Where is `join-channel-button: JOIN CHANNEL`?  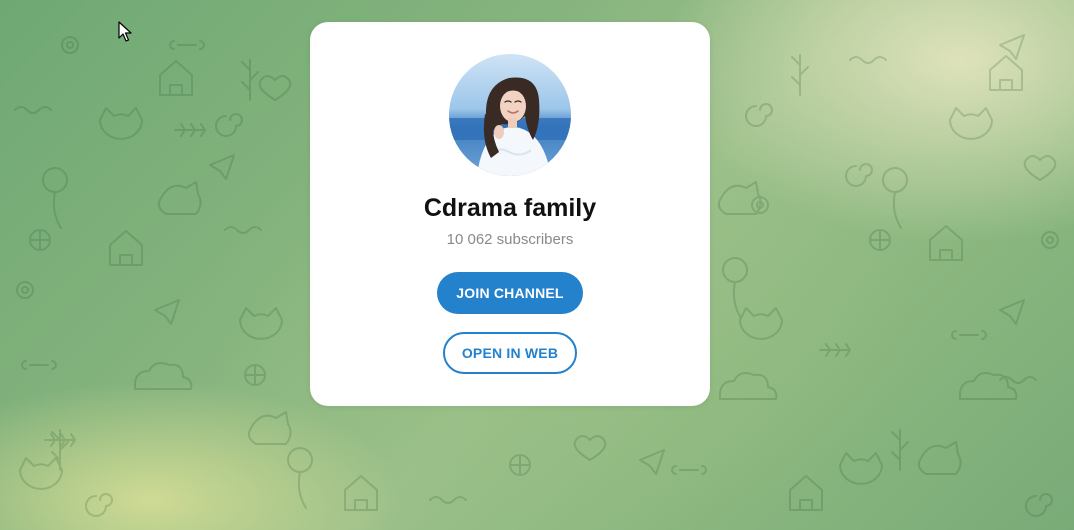
join-channel-button: JOIN CHANNEL is located at coordinates (510, 293).